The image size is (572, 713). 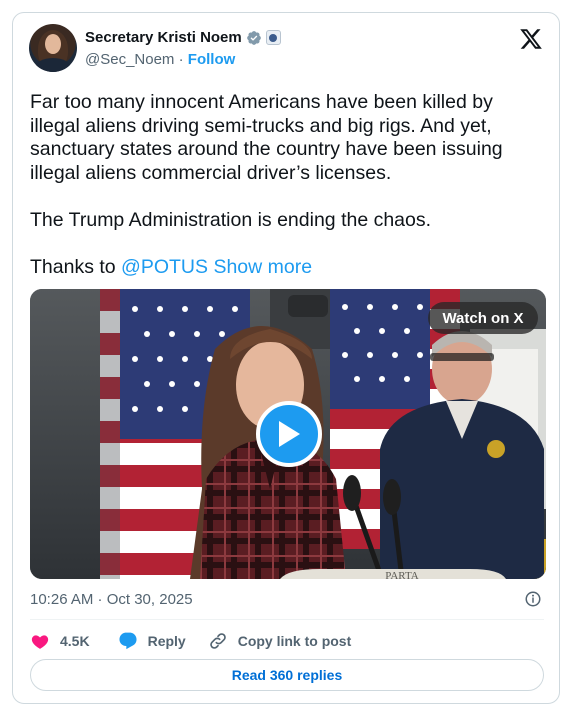 I want to click on link-icon, so click(x=217, y=641).